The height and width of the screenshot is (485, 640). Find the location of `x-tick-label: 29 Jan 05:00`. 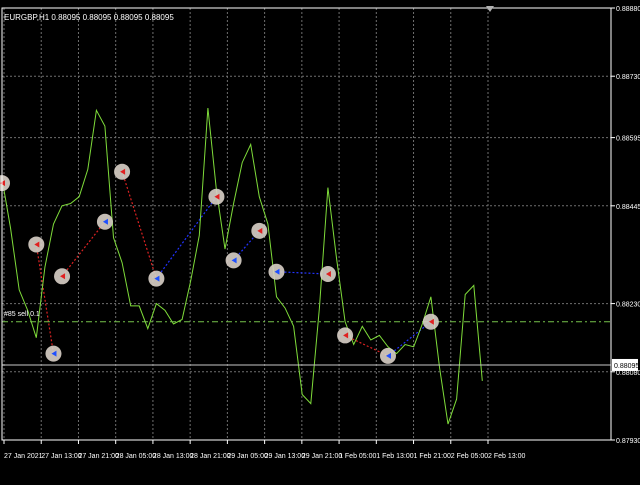

x-tick-label: 29 Jan 05:00 is located at coordinates (247, 456).